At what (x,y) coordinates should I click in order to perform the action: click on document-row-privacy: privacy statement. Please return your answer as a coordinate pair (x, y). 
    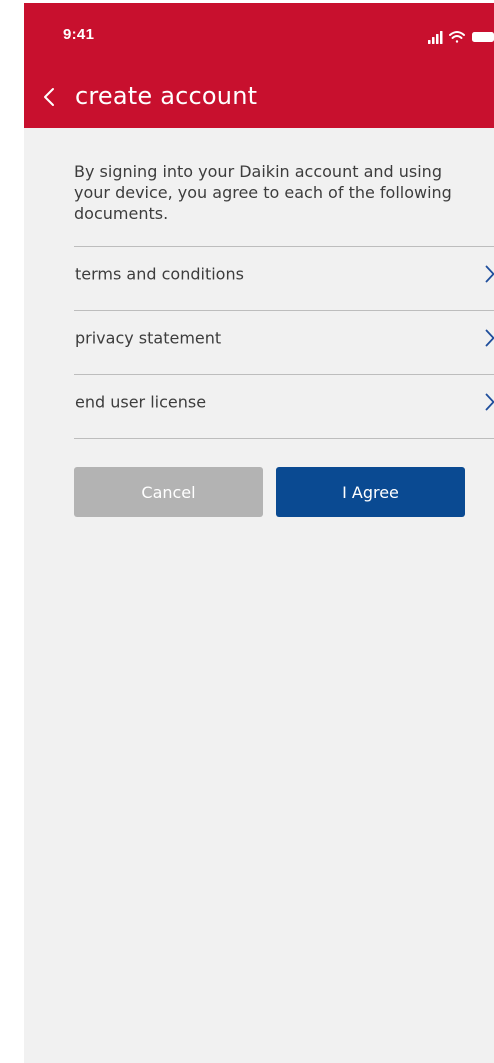
    Looking at the image, I should click on (284, 342).